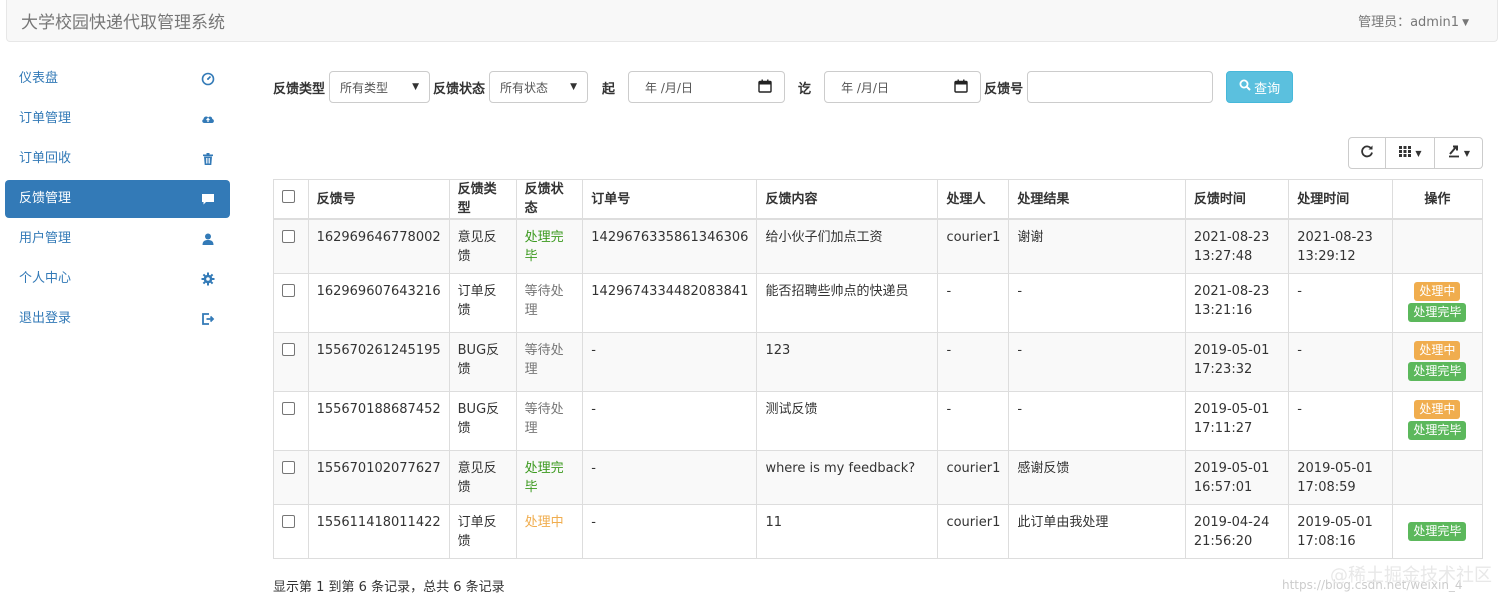 This screenshot has height=600, width=1512. Describe the element at coordinates (1467, 153) in the screenshot. I see `caret-down-icon: ▼` at that location.